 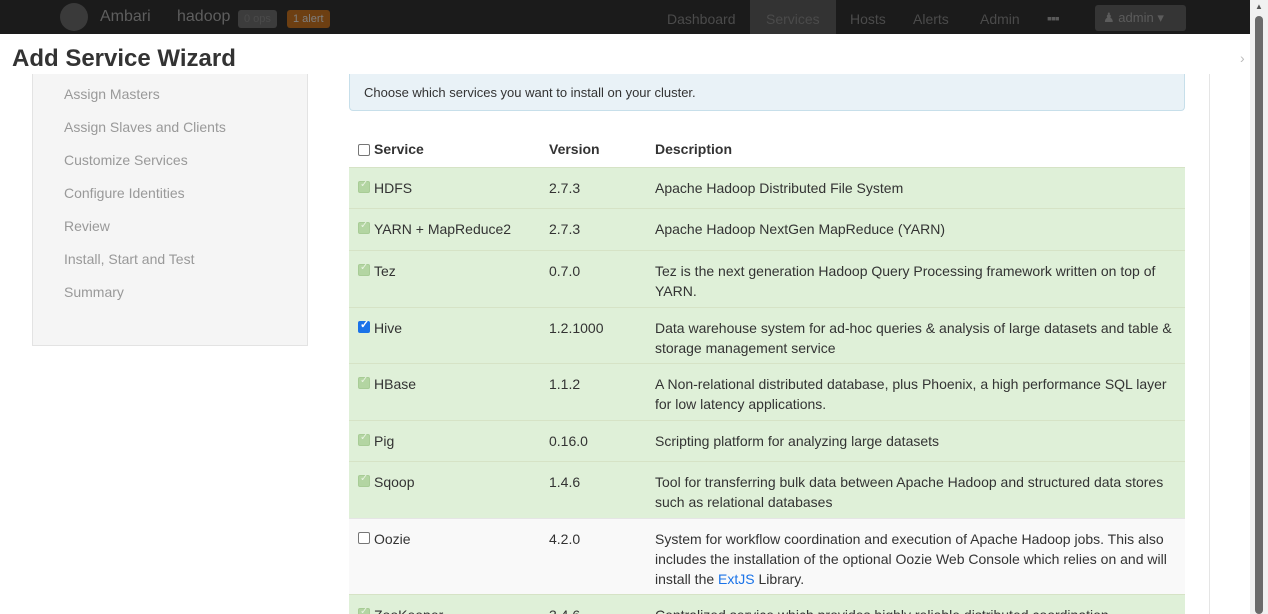 What do you see at coordinates (564, 609) in the screenshot?
I see `service-version: 3.4.6` at bounding box center [564, 609].